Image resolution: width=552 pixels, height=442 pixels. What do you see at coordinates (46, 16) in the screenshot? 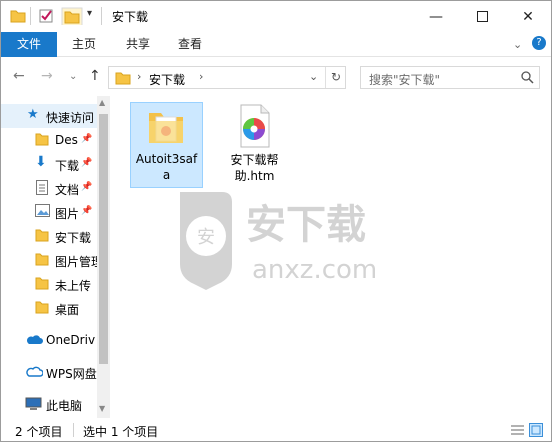
I see `properties-icon` at bounding box center [46, 16].